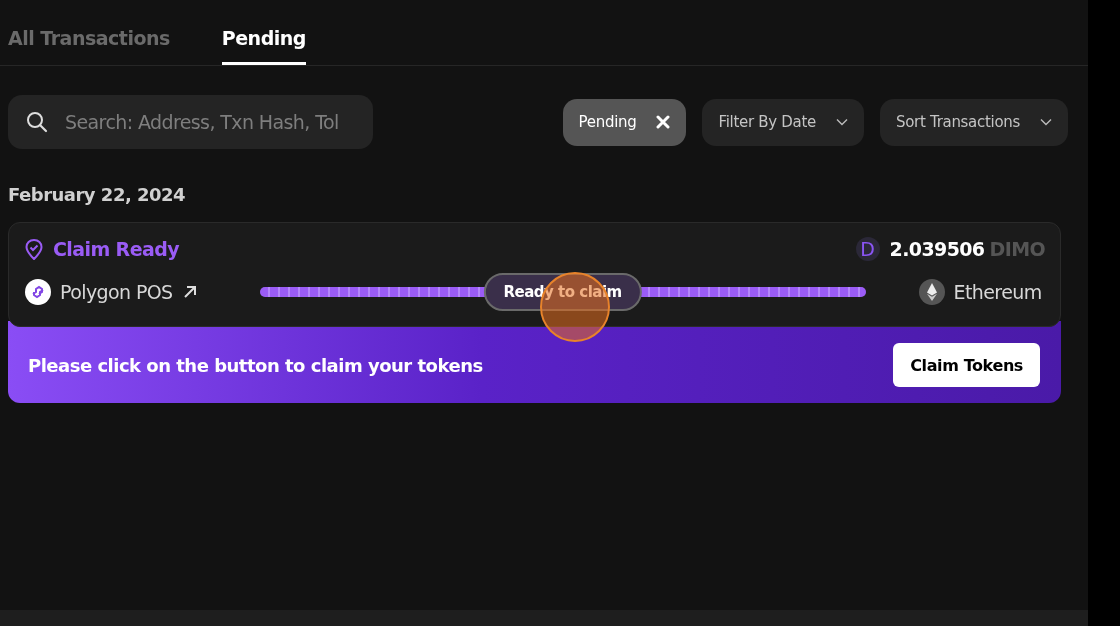 The height and width of the screenshot is (626, 1120). What do you see at coordinates (1017, 249) in the screenshot?
I see `token-symbol: DIMO` at bounding box center [1017, 249].